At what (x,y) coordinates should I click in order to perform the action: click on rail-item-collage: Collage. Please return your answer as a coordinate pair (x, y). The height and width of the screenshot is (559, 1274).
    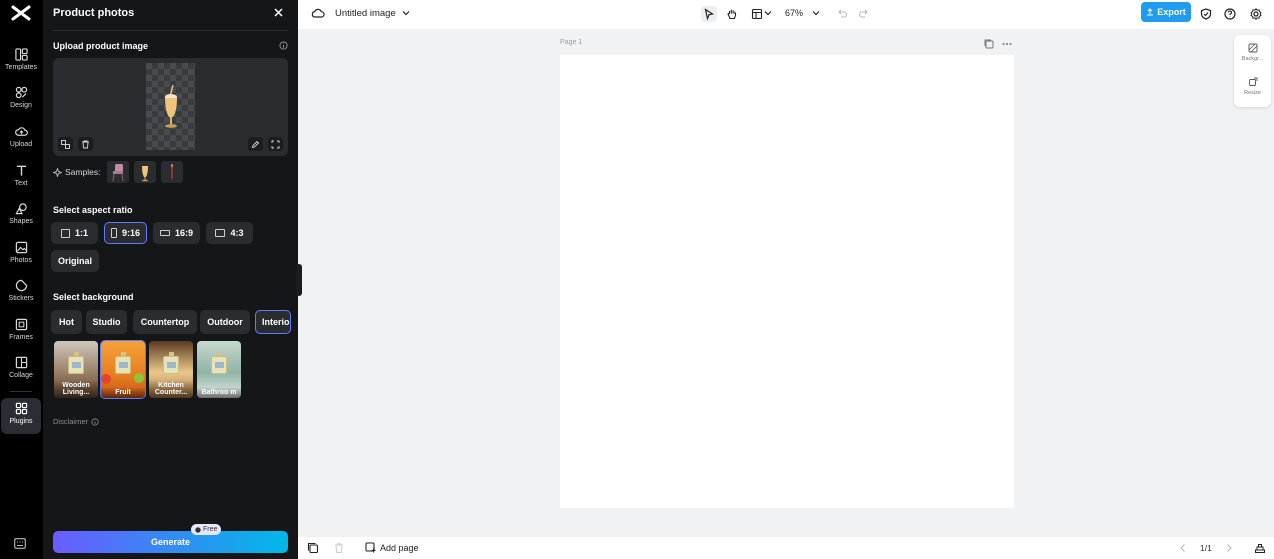
    Looking at the image, I should click on (21, 370).